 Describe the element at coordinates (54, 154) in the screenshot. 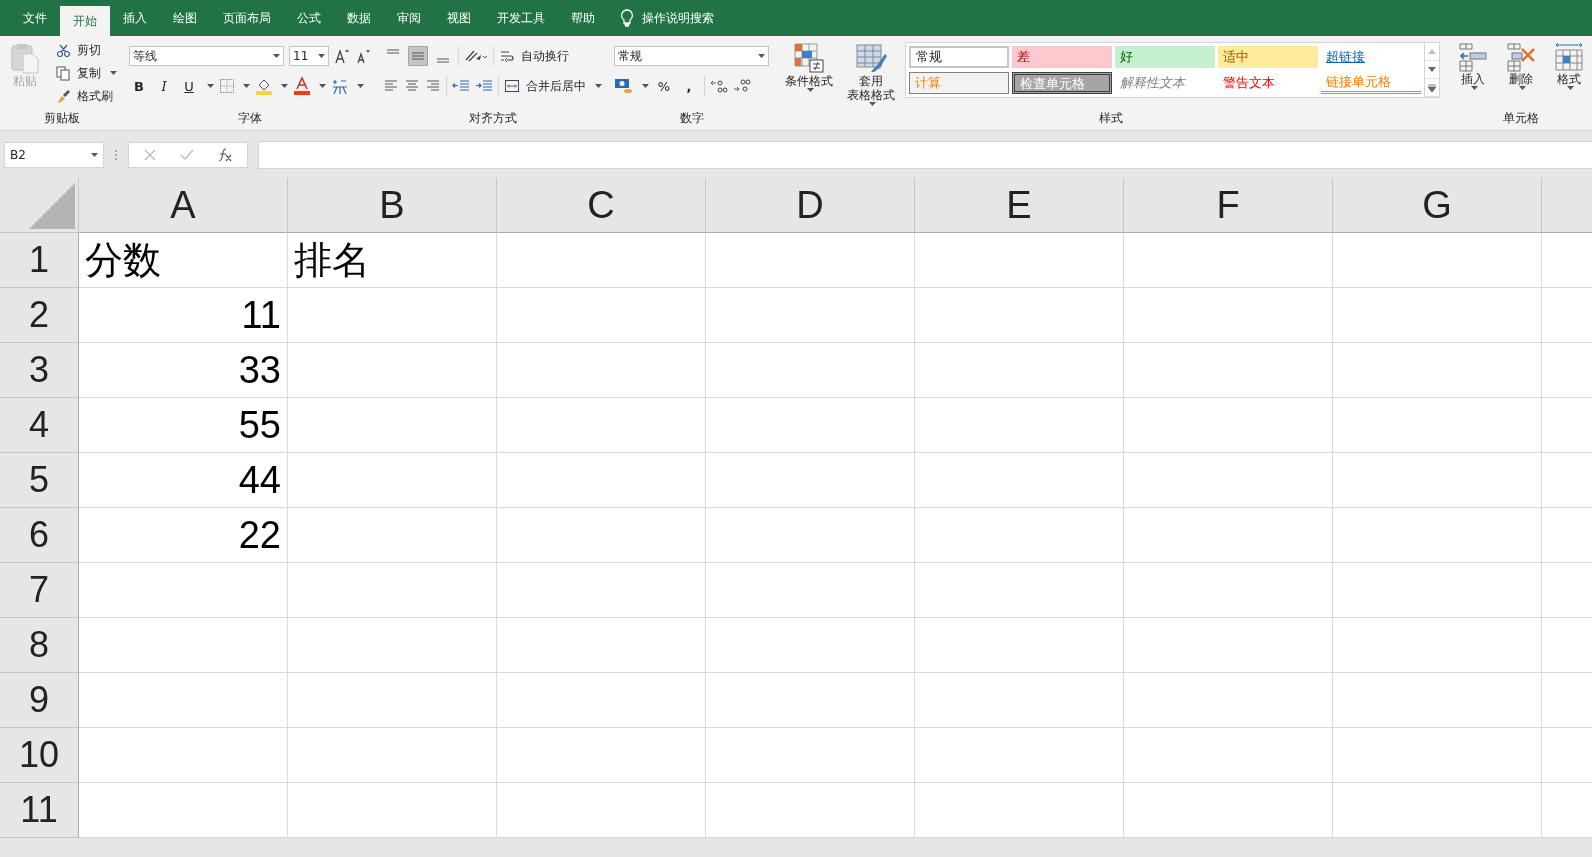

I see `name-box: B2` at that location.